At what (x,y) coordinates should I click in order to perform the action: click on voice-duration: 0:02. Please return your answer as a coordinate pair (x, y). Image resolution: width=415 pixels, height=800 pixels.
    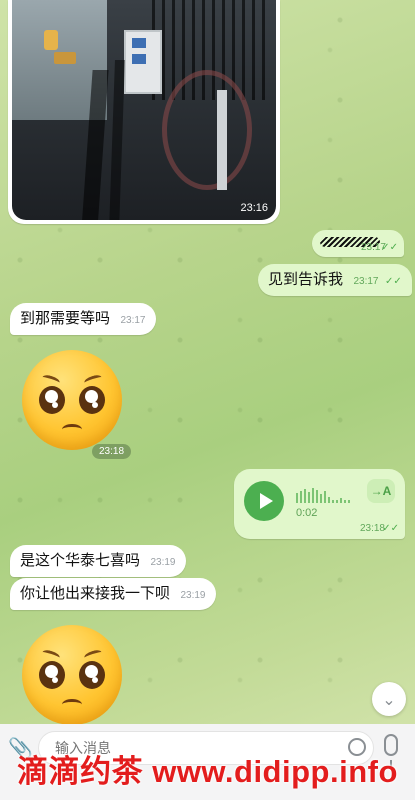
    Looking at the image, I should click on (307, 513).